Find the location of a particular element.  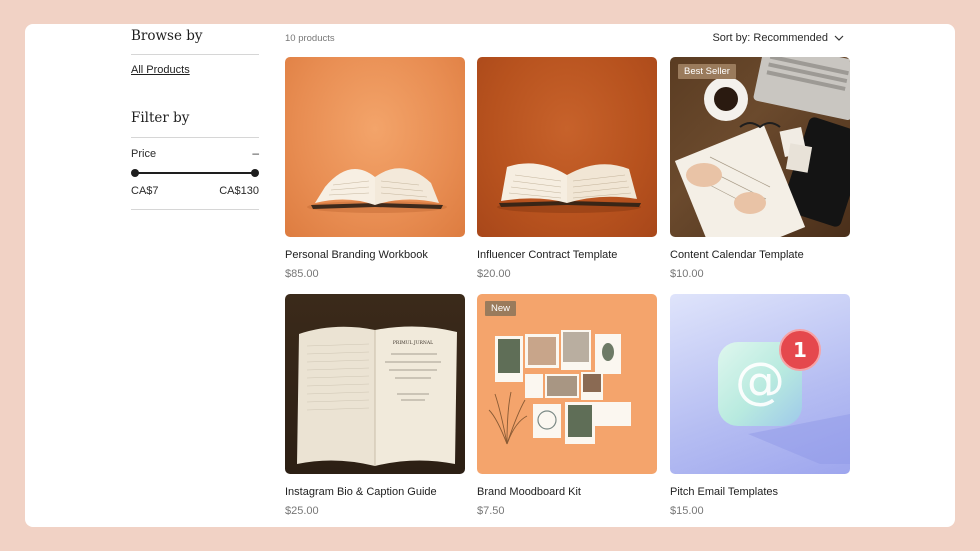

product-card: Personal Branding Workbook $85.00 is located at coordinates (375, 168).